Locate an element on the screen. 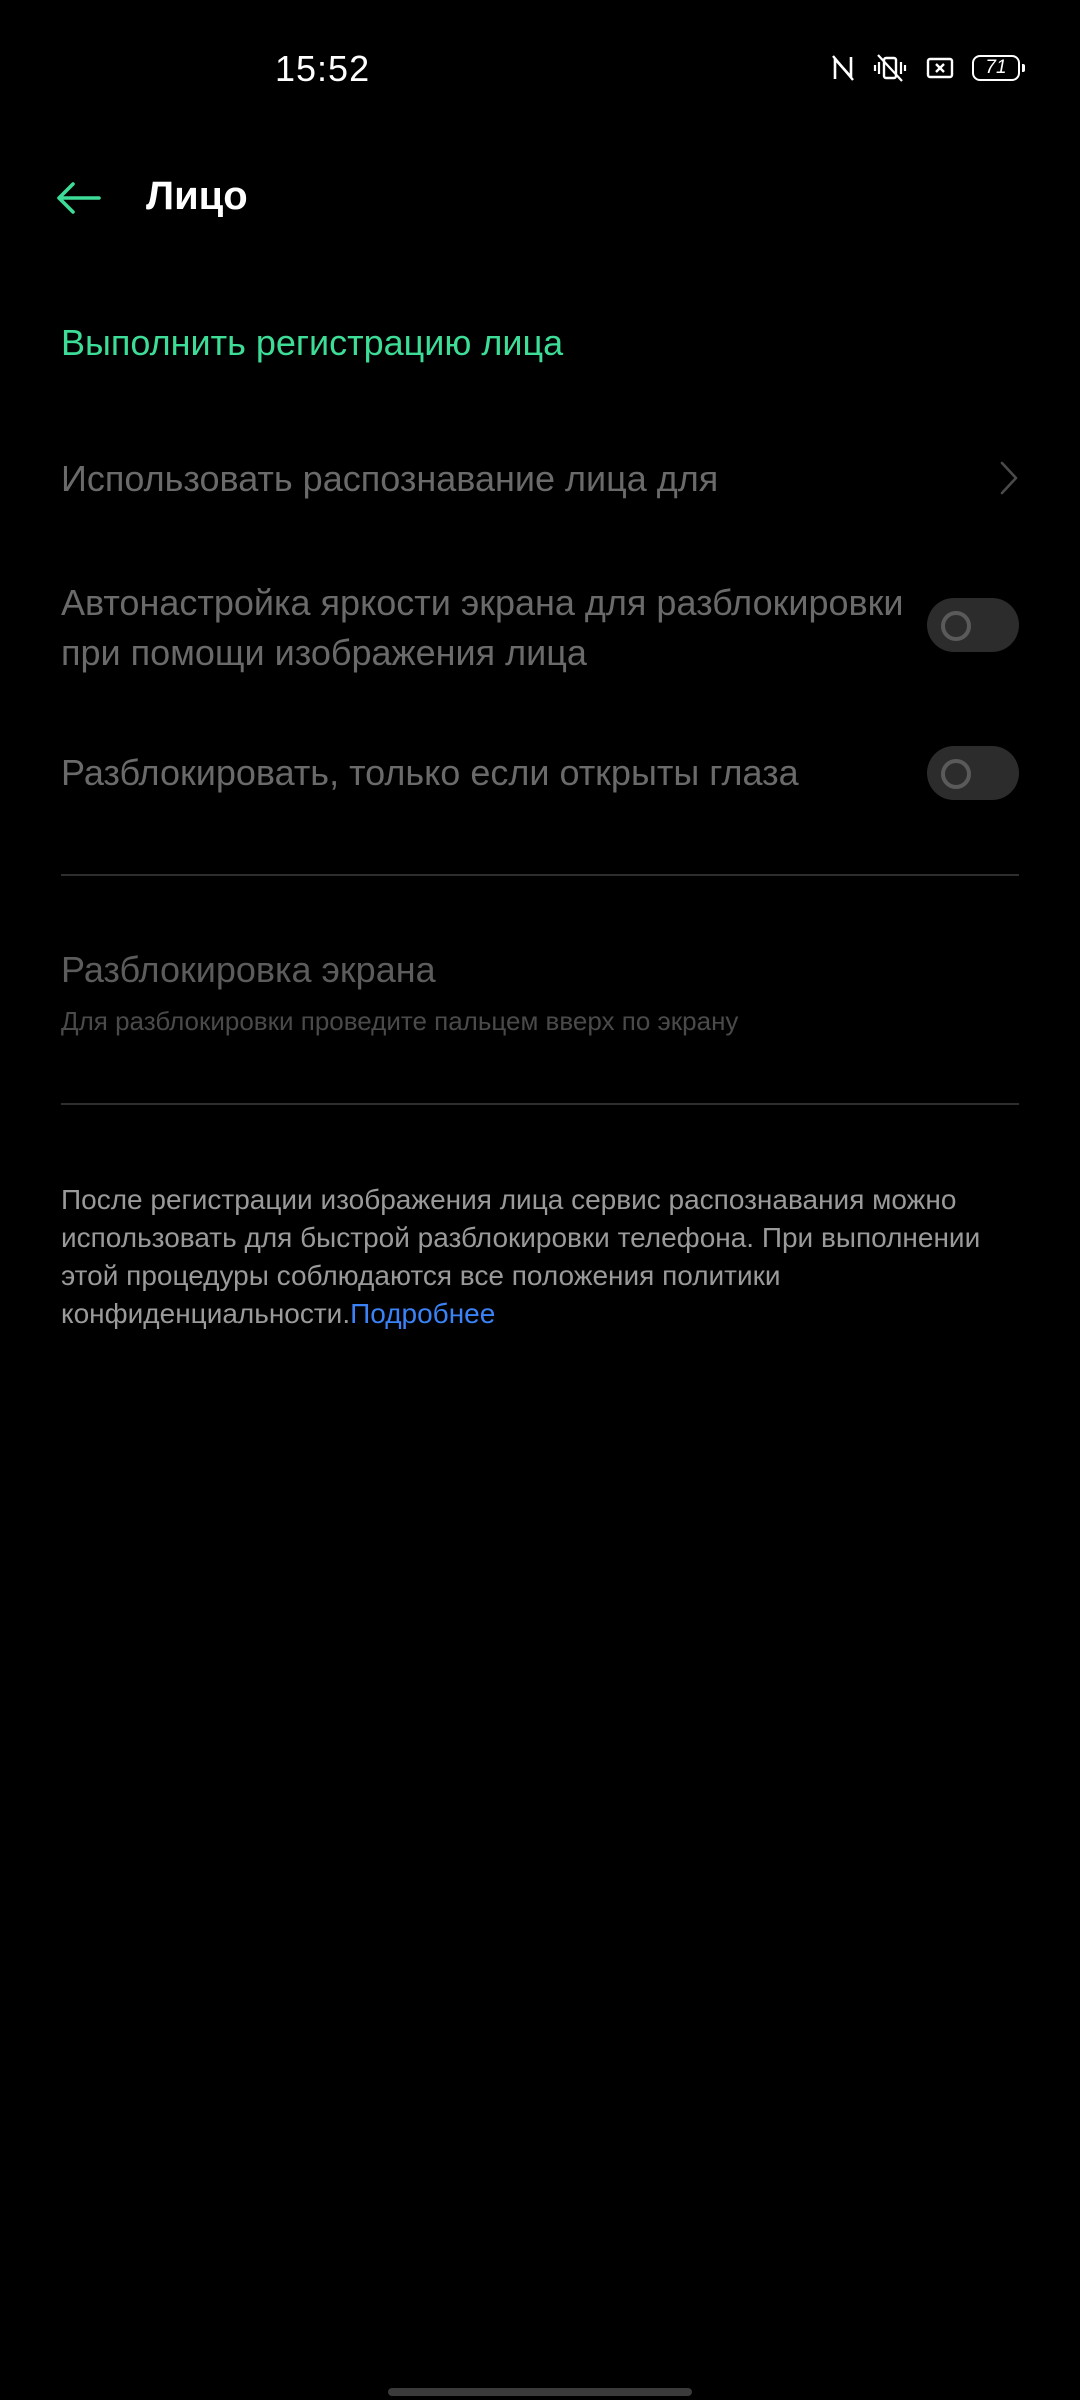 This screenshot has height=2400, width=1080. eyes-open-toggle is located at coordinates (973, 773).